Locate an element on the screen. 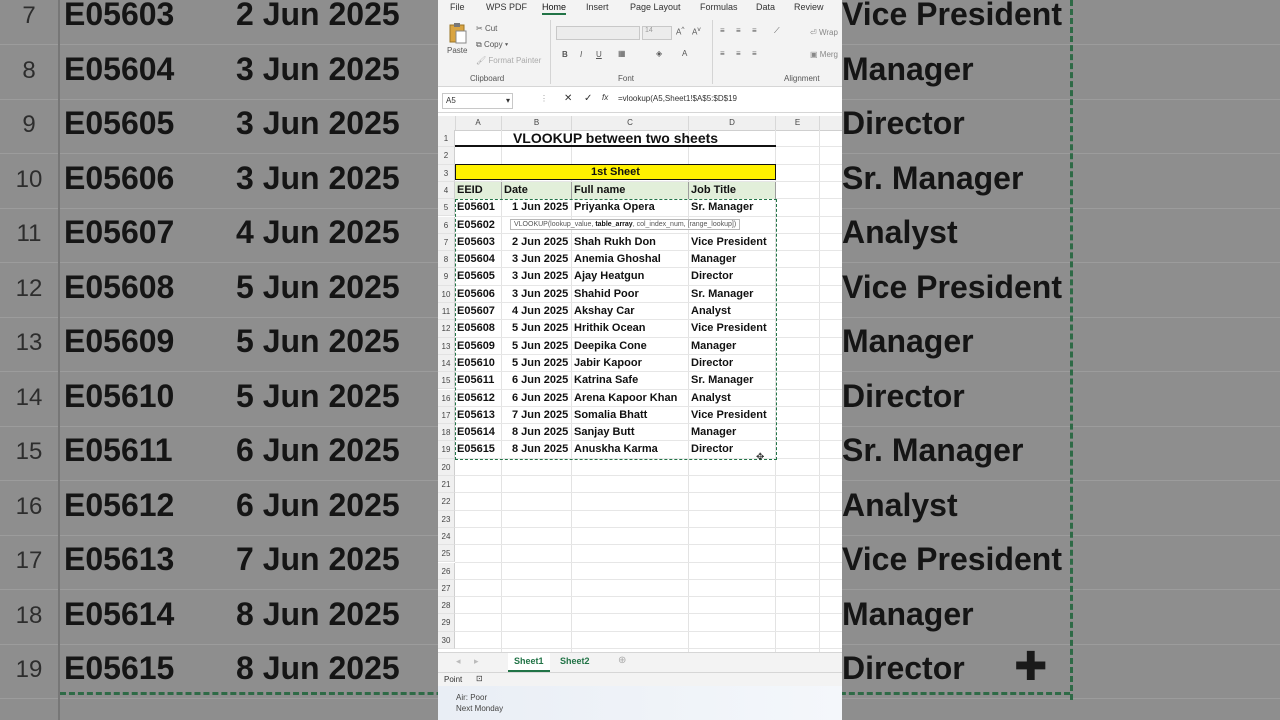 This screenshot has height=720, width=1280. align-bottom-icon: ≡ is located at coordinates (754, 30).